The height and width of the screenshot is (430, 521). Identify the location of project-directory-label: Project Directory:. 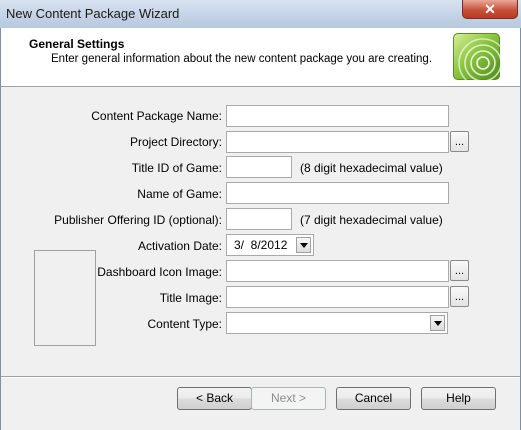
(175, 142).